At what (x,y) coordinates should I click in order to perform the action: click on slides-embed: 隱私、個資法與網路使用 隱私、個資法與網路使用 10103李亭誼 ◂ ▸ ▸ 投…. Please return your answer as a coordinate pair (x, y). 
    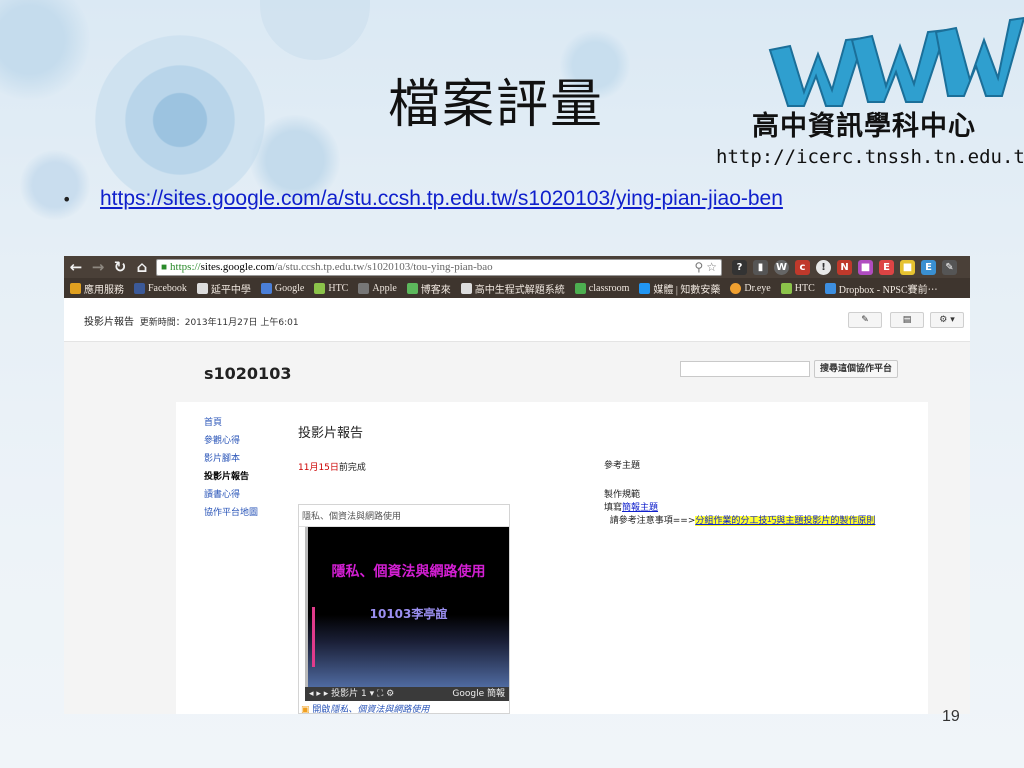
    Looking at the image, I should click on (404, 609).